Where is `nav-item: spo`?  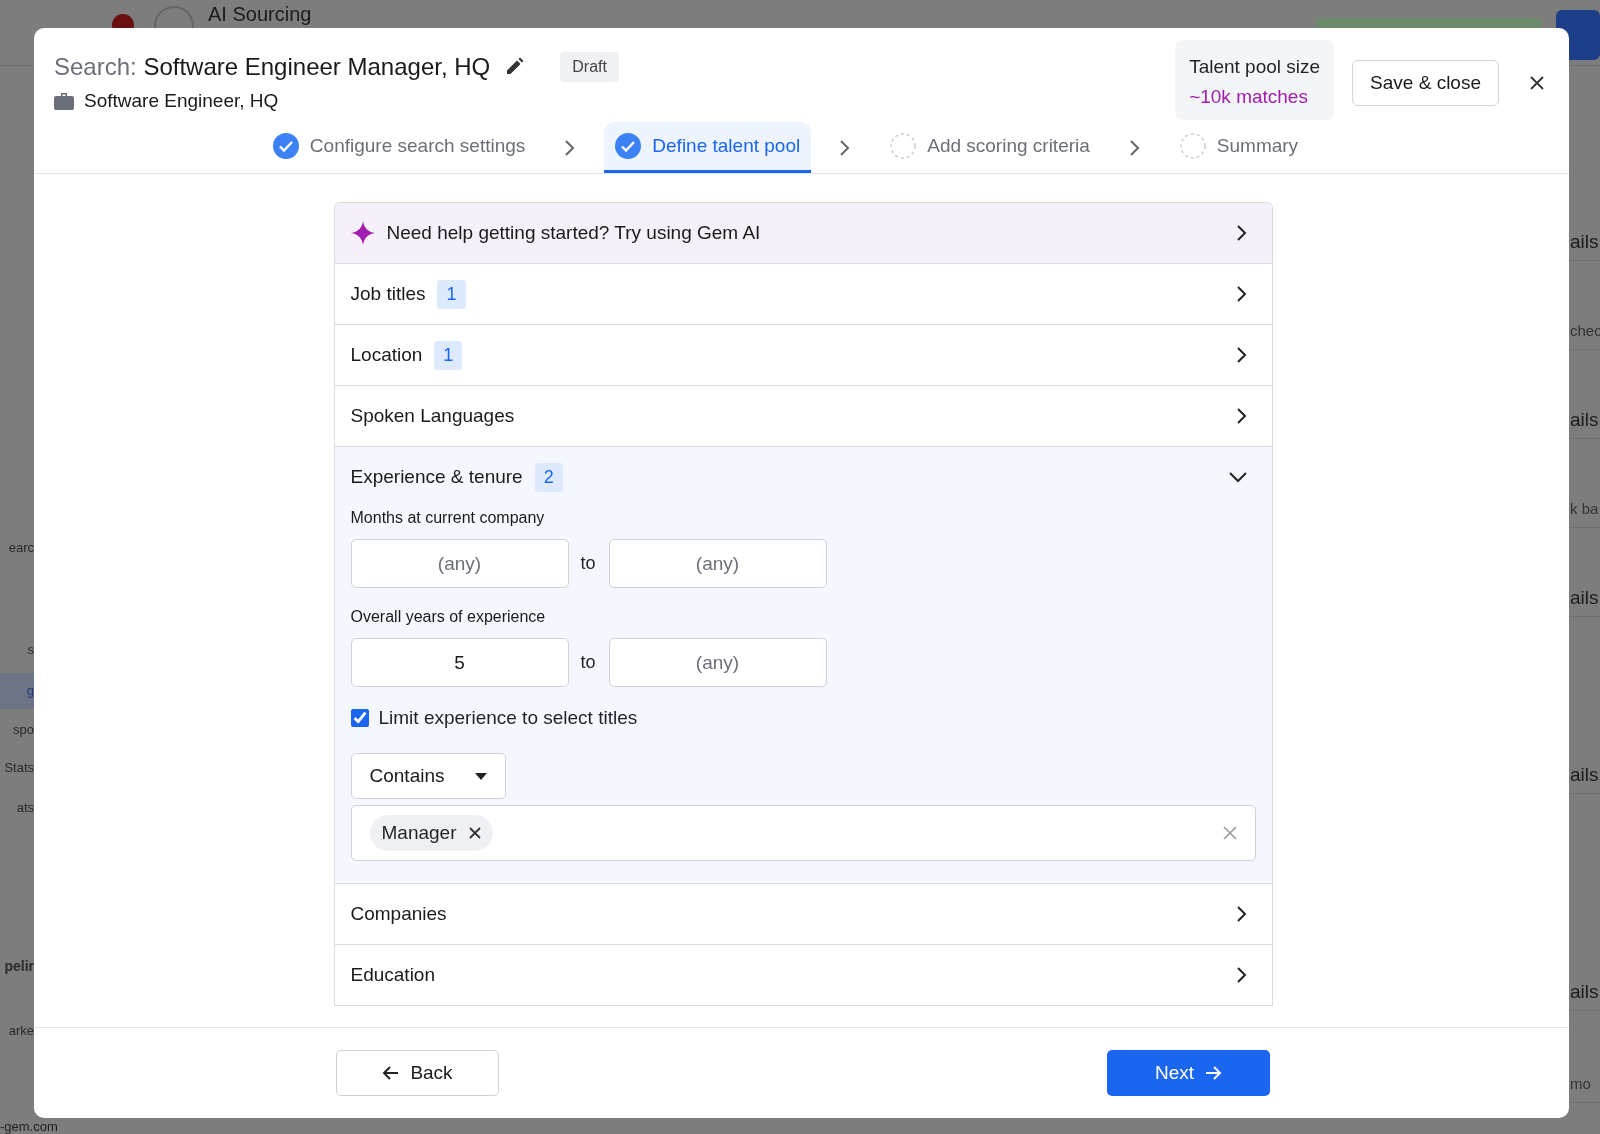 nav-item: spo is located at coordinates (23, 730).